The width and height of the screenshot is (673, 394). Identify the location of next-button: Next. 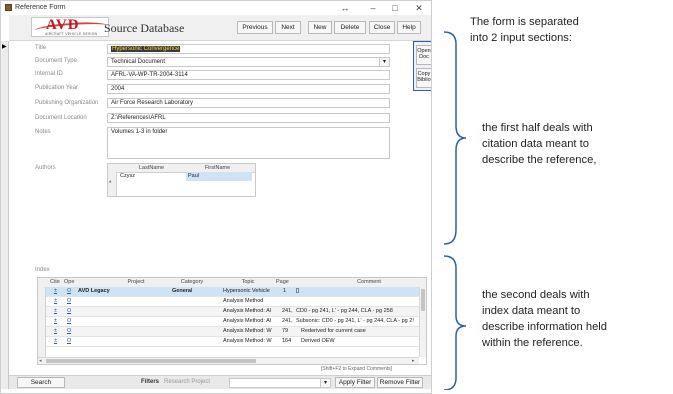
(288, 27).